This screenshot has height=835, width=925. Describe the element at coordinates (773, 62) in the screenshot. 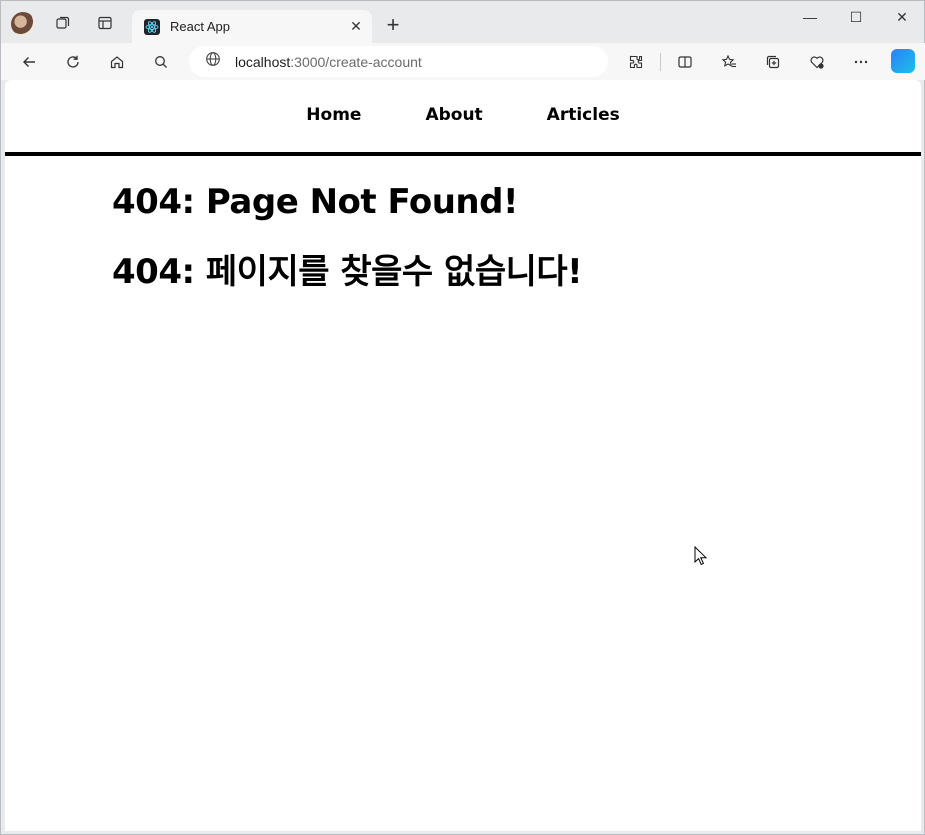

I see `collections-icon` at that location.